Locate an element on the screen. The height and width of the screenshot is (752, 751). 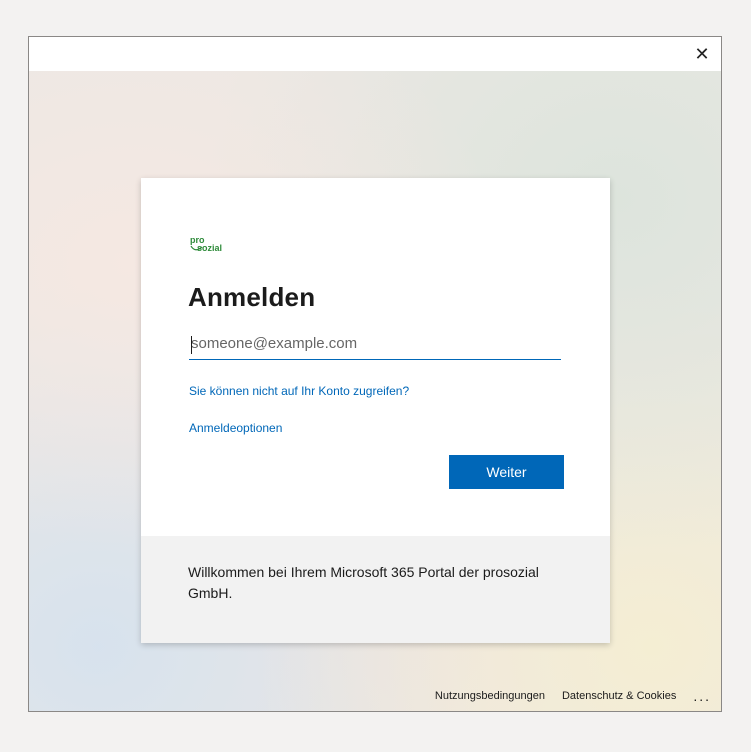
title-bar: ✕ is located at coordinates (375, 54).